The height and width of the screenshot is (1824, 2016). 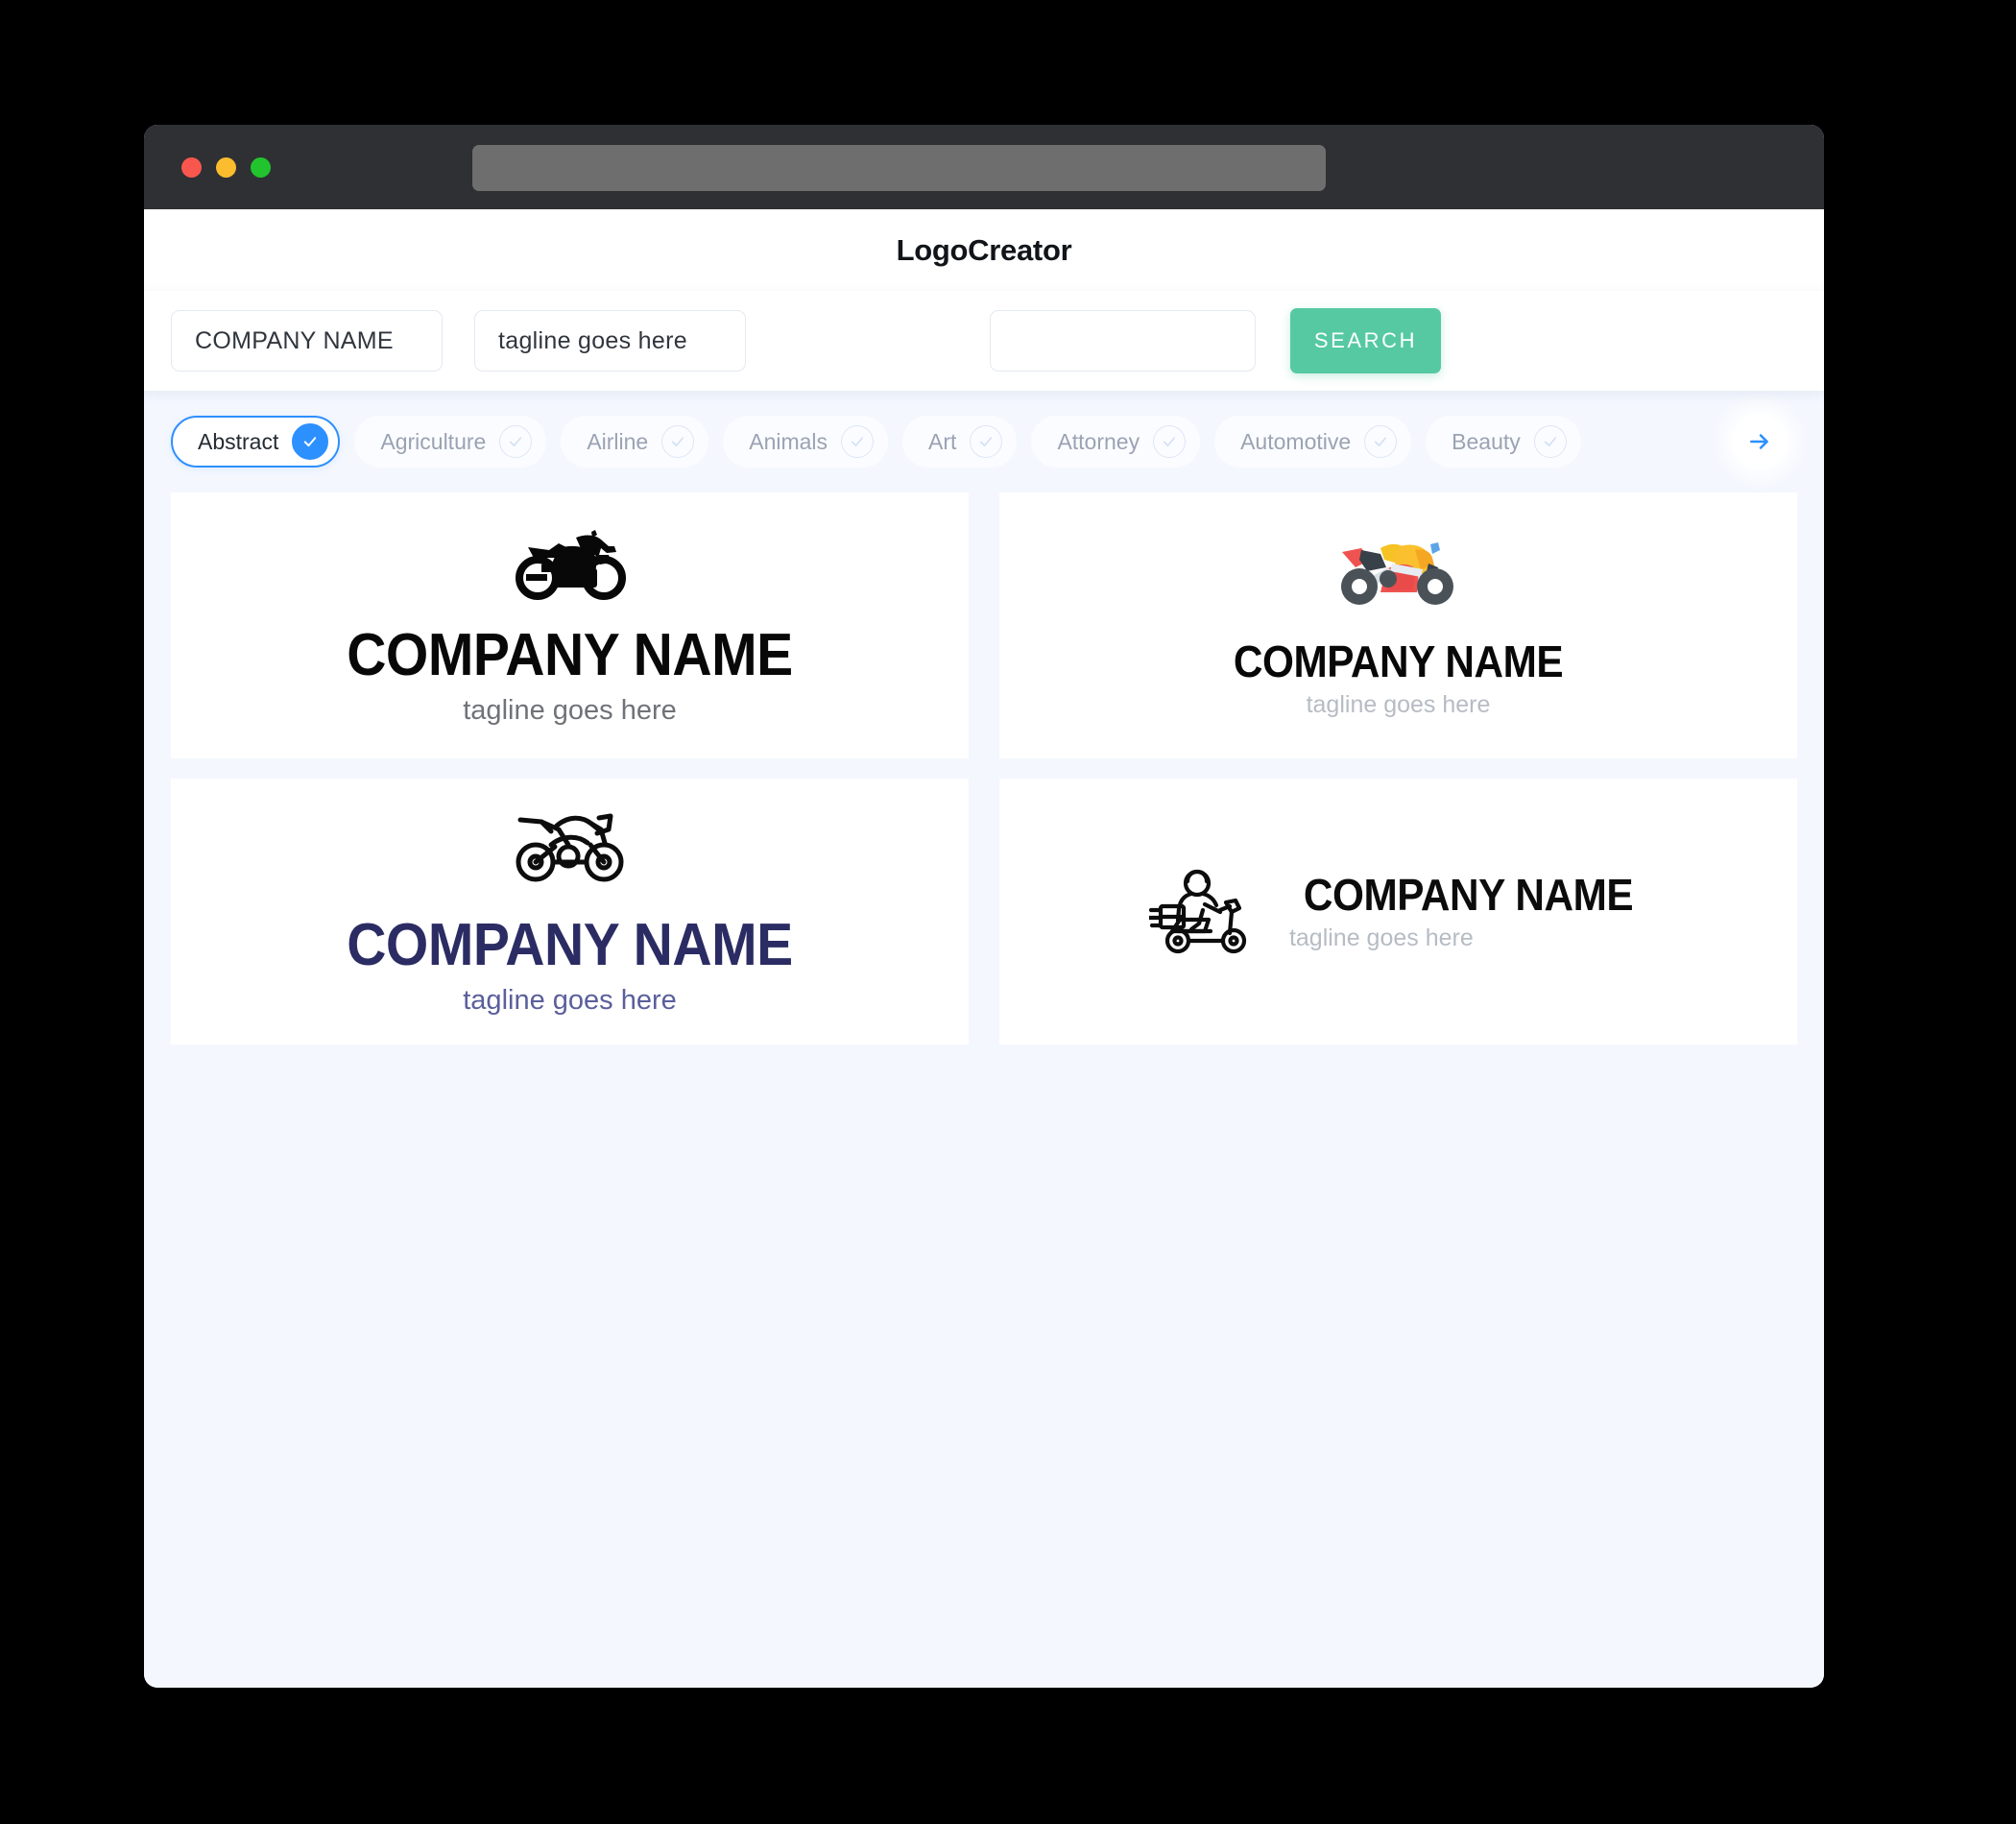 I want to click on category-chip-label: Animals, so click(x=788, y=441).